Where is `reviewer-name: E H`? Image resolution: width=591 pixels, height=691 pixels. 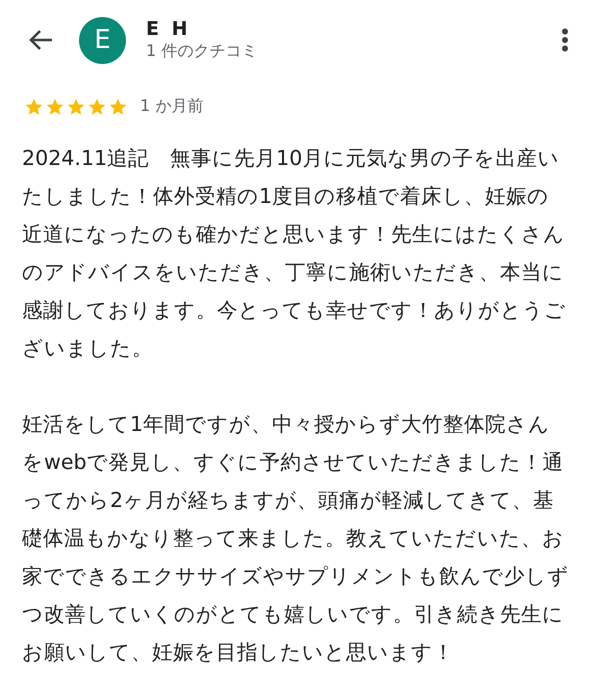 reviewer-name: E H is located at coordinates (169, 29).